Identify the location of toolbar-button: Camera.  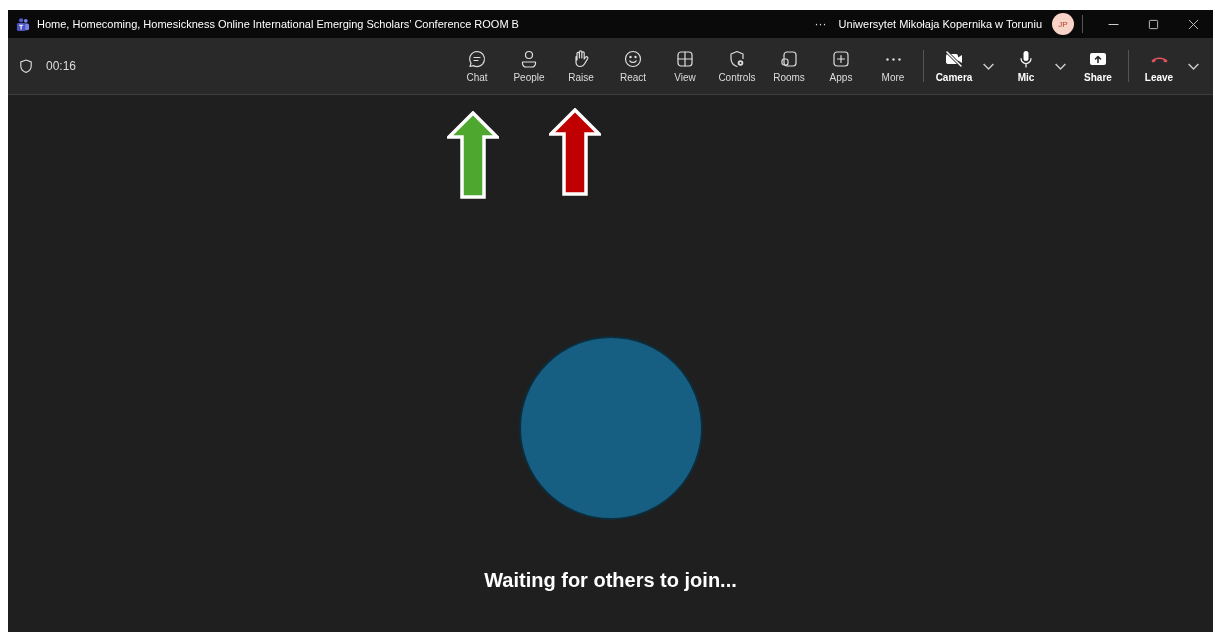
(954, 66).